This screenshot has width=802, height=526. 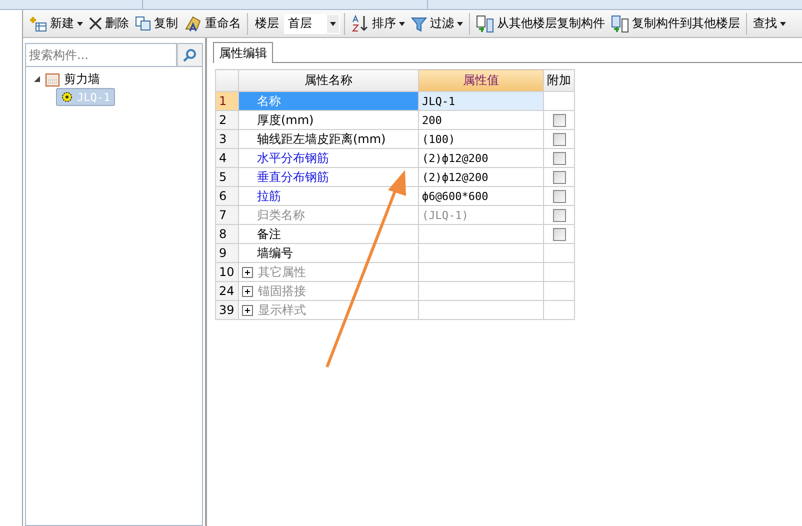 What do you see at coordinates (282, 310) in the screenshot?
I see `property-name: 显示样式` at bounding box center [282, 310].